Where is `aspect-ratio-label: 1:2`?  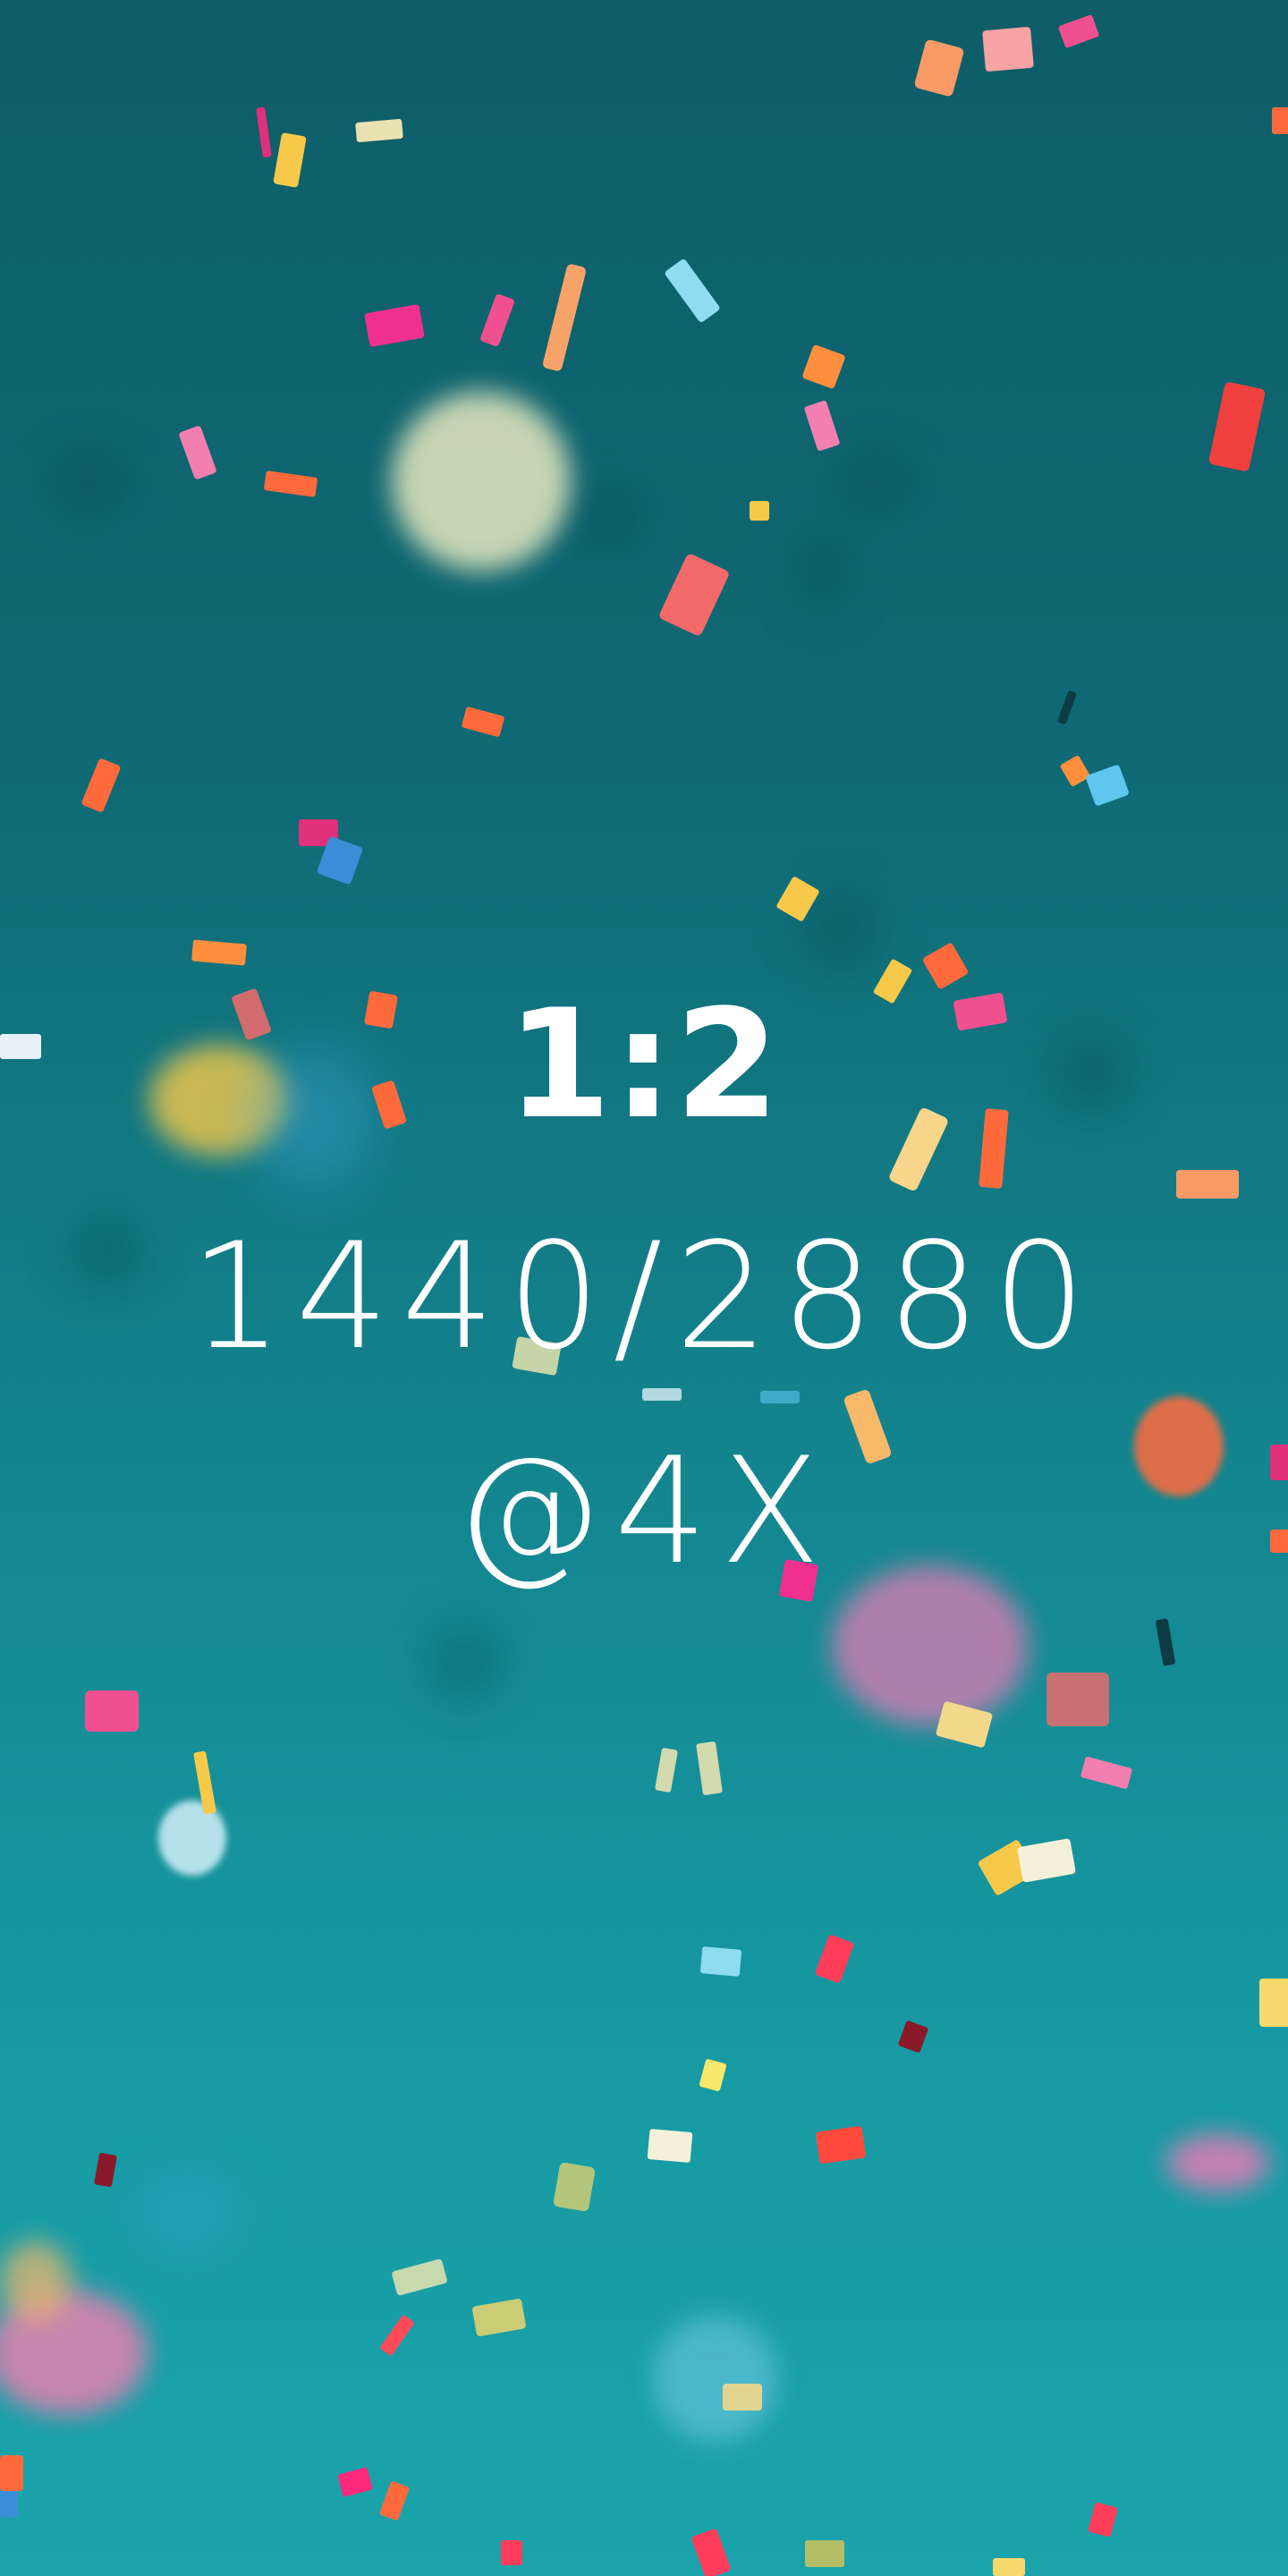
aspect-ratio-label: 1:2 is located at coordinates (644, 1064).